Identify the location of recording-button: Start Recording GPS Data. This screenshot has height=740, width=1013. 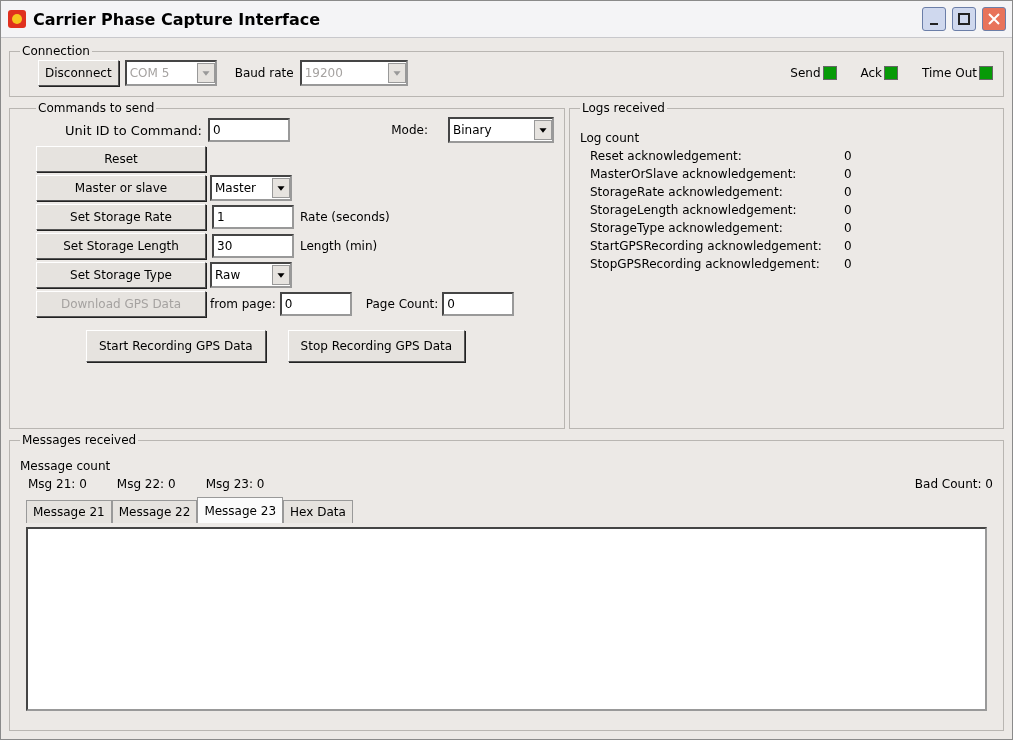
(176, 346).